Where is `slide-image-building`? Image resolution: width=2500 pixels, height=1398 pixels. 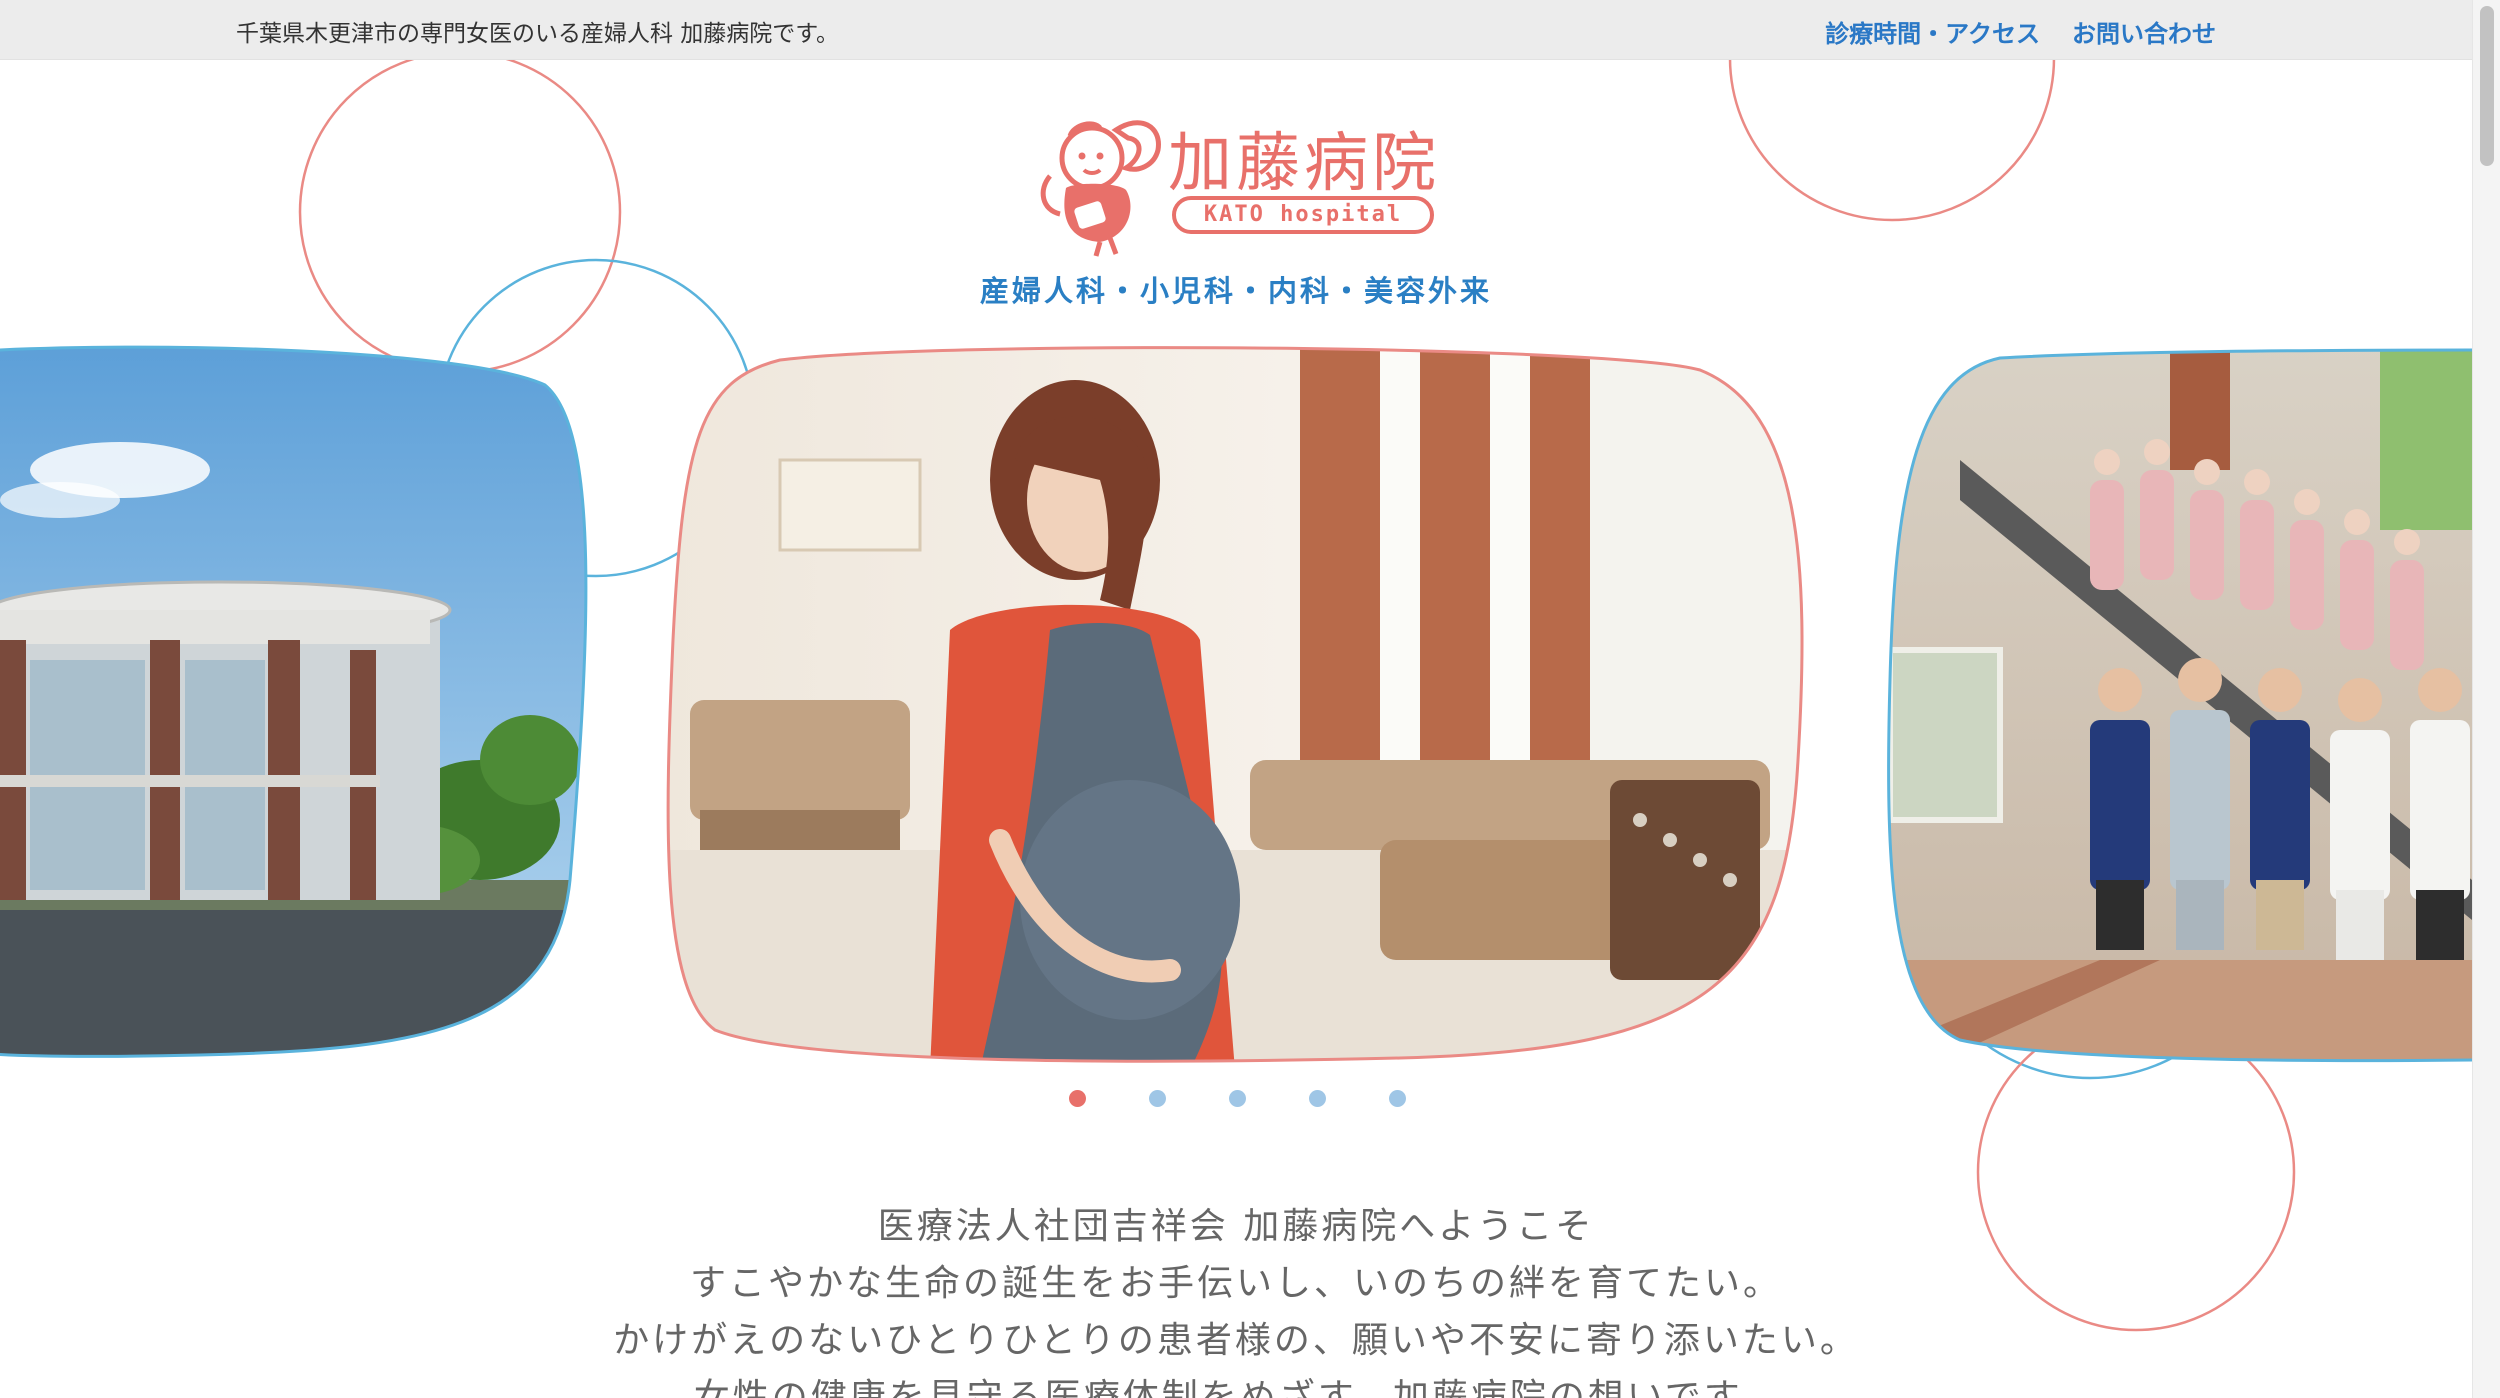 slide-image-building is located at coordinates (293, 702).